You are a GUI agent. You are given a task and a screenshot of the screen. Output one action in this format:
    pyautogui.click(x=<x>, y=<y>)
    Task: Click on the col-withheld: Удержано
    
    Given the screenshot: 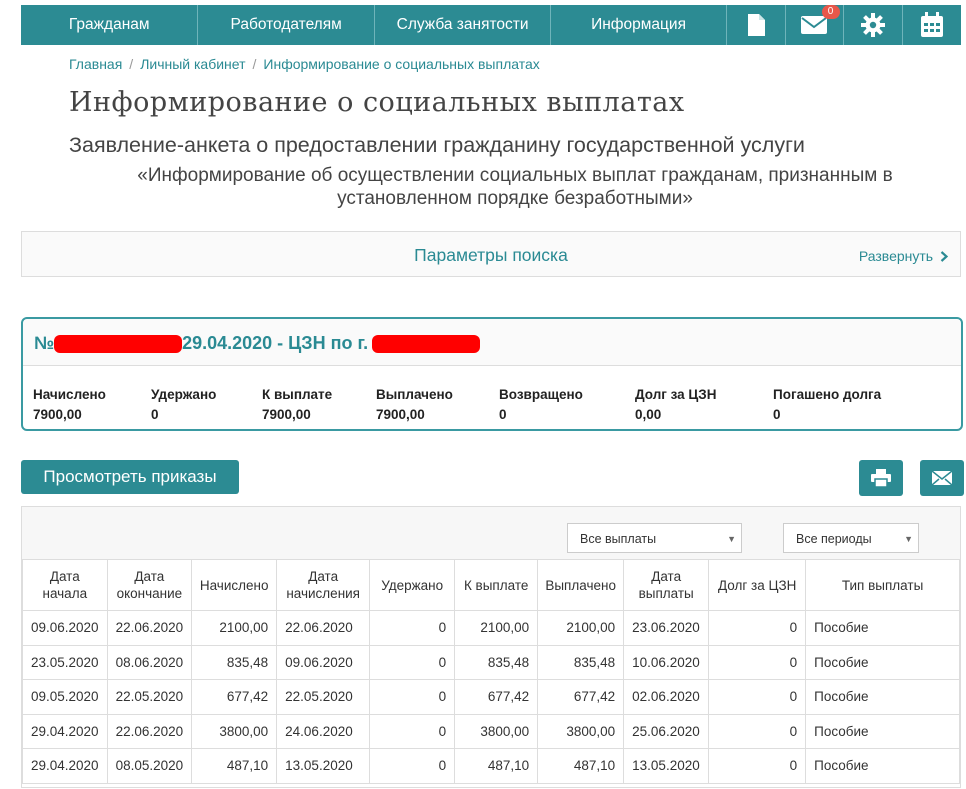 What is the action you would take?
    pyautogui.click(x=412, y=585)
    